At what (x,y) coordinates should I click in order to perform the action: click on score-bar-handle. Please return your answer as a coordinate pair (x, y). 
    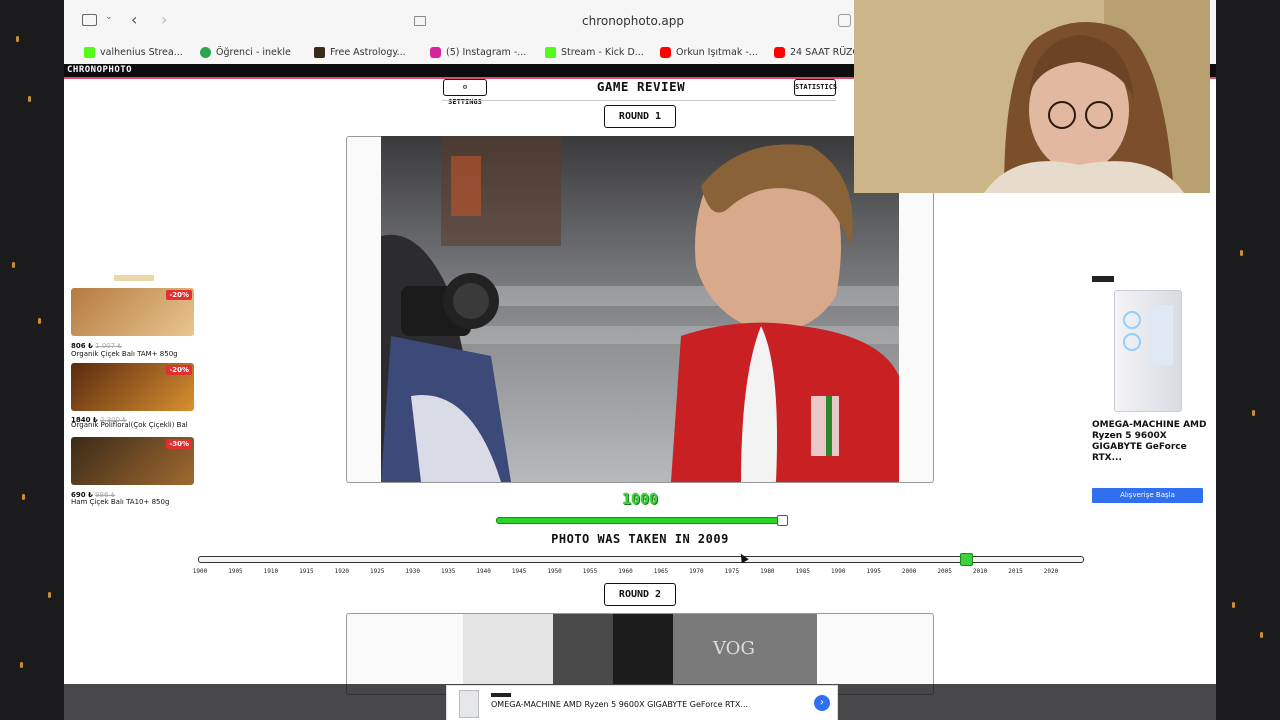
    Looking at the image, I should click on (782, 520).